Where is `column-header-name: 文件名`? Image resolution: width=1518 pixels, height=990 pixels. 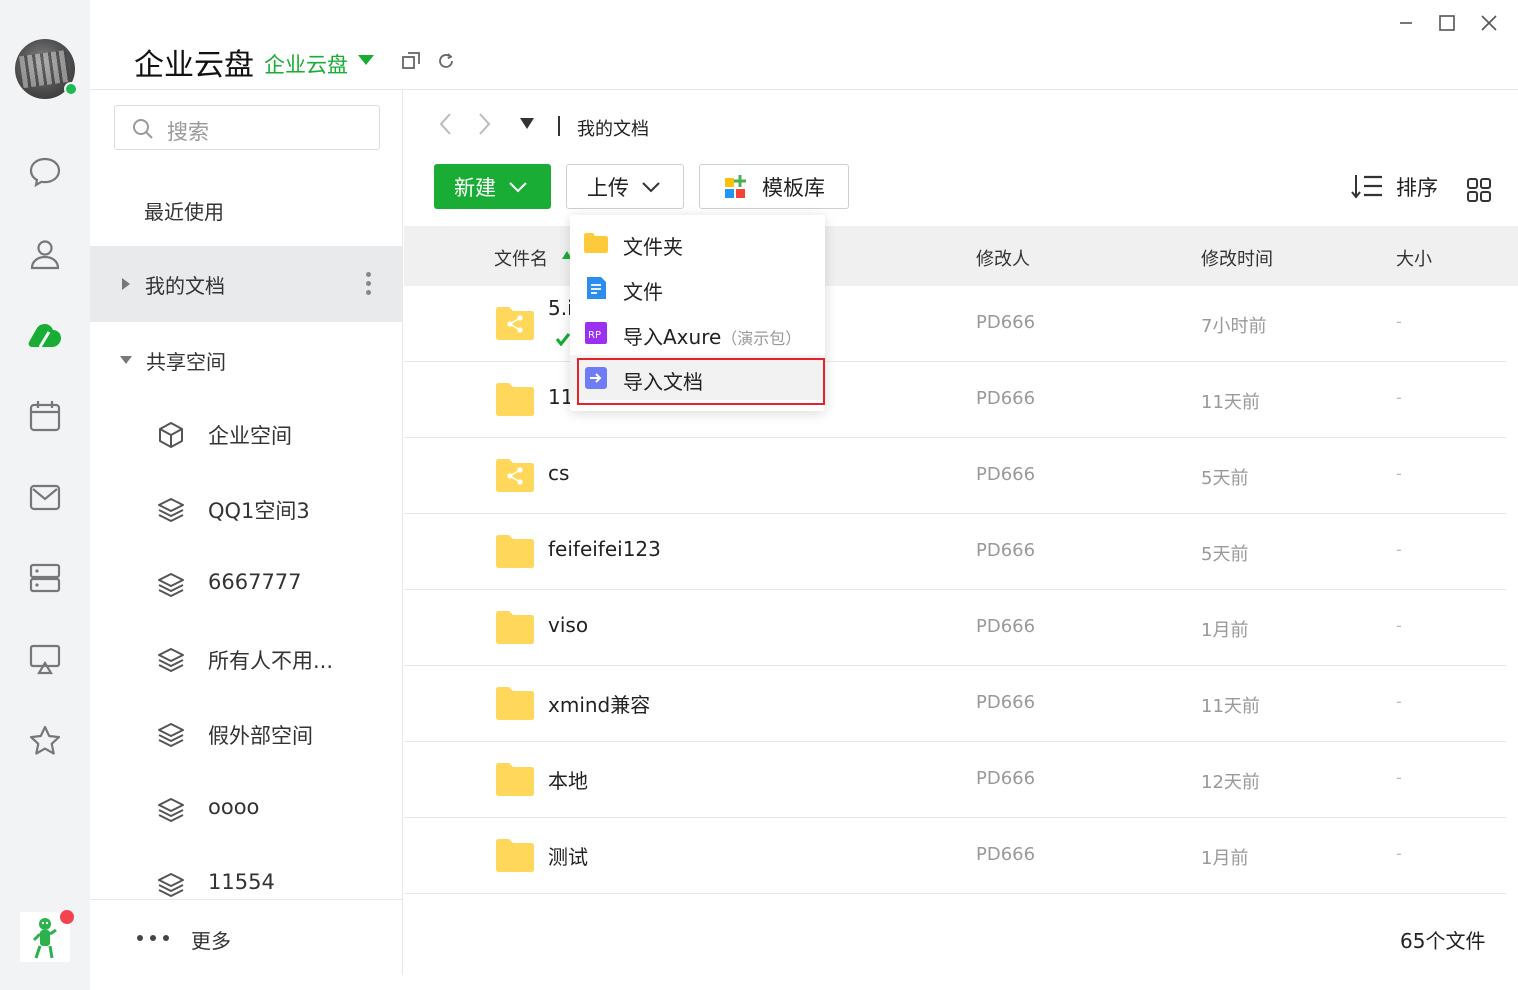
column-header-name: 文件名 is located at coordinates (521, 258).